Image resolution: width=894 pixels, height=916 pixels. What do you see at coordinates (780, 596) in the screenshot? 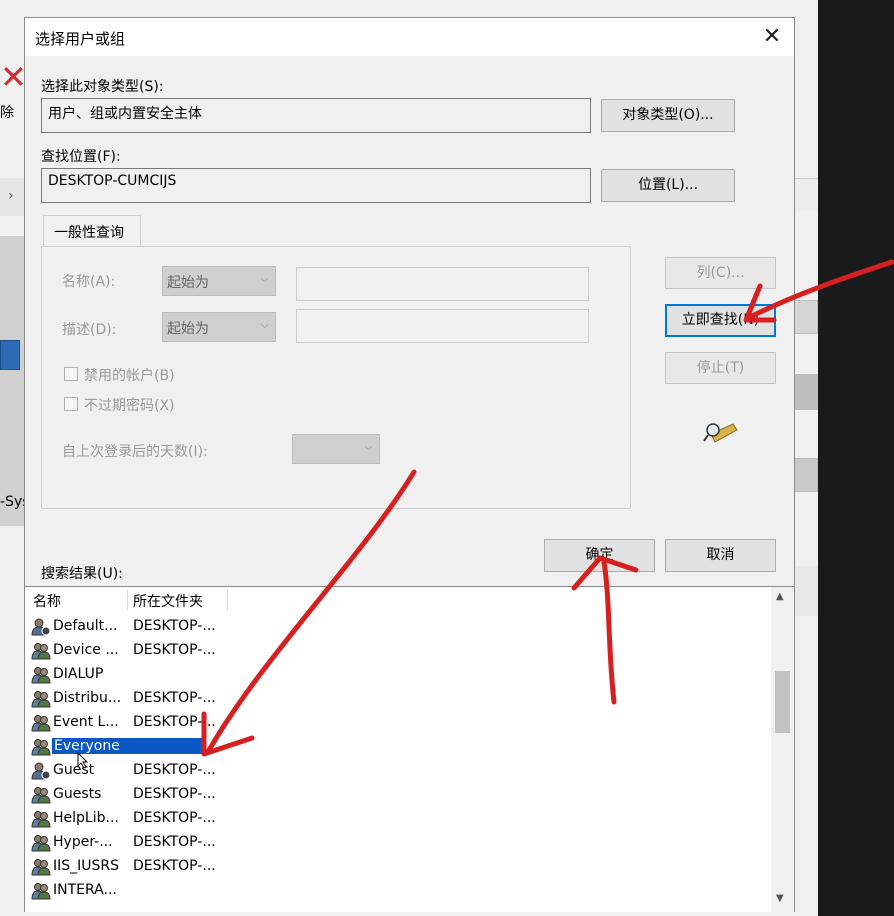
I see `scroll-up-arrow-icon: ▲` at bounding box center [780, 596].